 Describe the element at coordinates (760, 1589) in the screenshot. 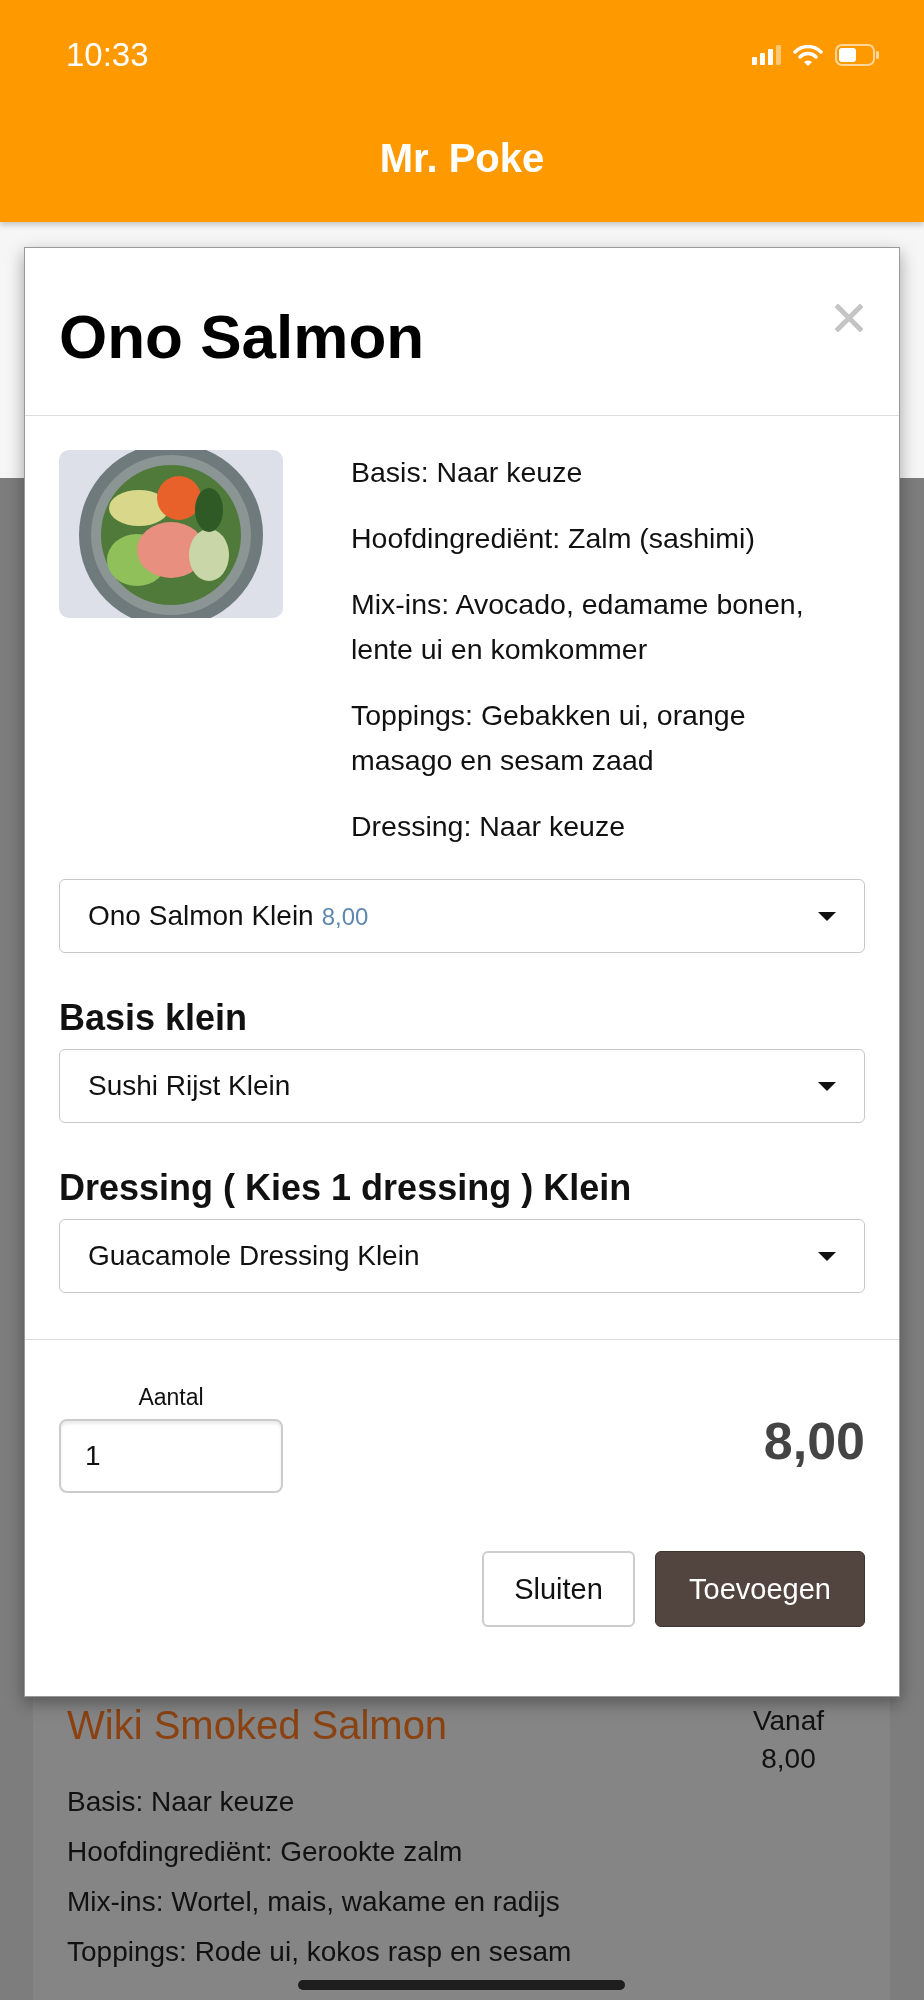

I see `add-button: Toevoegen` at that location.